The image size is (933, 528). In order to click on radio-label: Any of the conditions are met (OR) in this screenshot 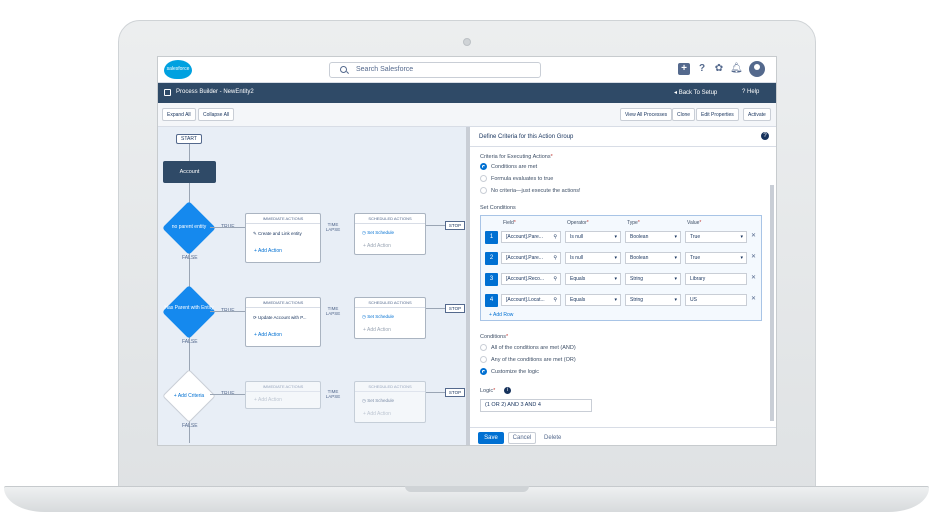, I will do `click(533, 360)`.